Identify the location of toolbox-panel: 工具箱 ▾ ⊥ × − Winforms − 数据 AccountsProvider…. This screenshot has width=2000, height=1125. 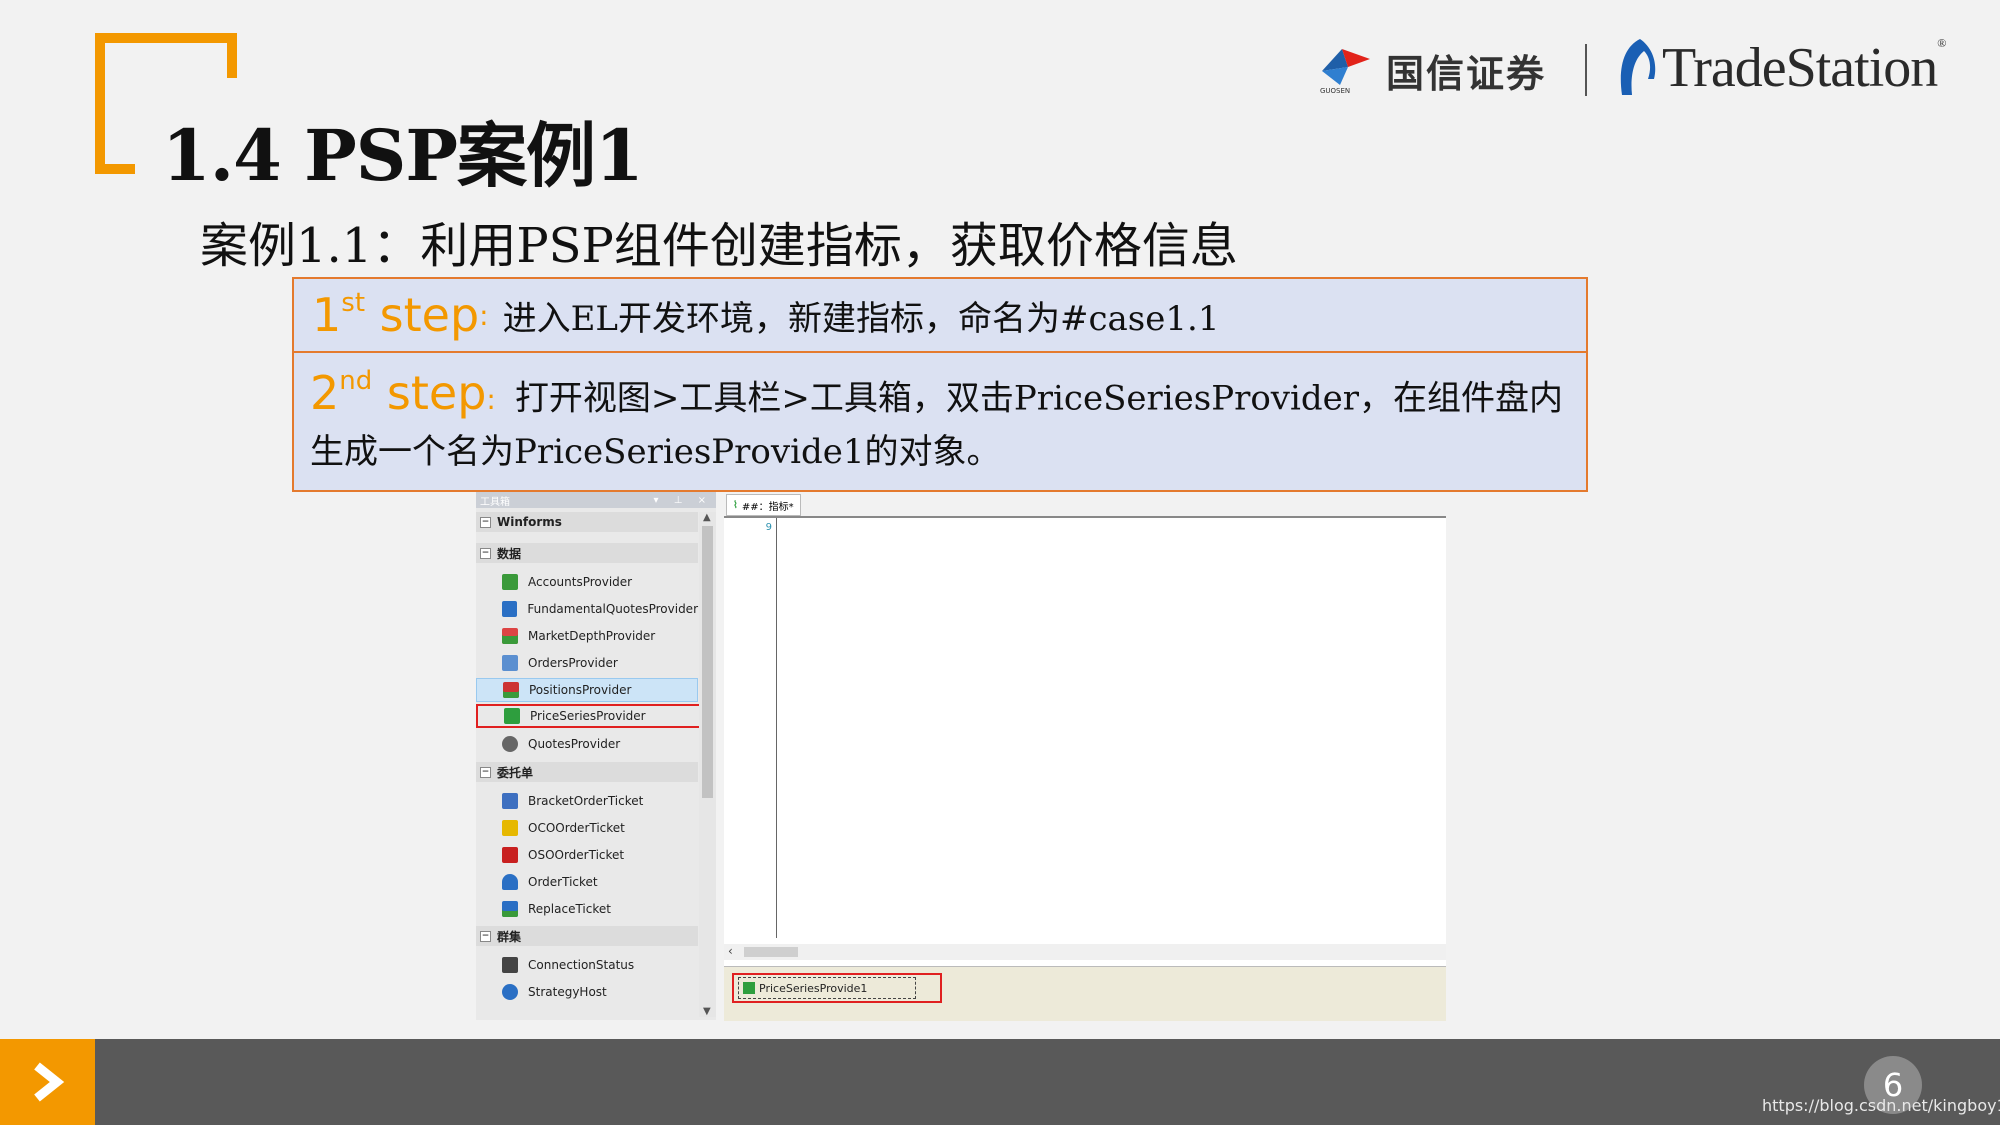
(596, 756).